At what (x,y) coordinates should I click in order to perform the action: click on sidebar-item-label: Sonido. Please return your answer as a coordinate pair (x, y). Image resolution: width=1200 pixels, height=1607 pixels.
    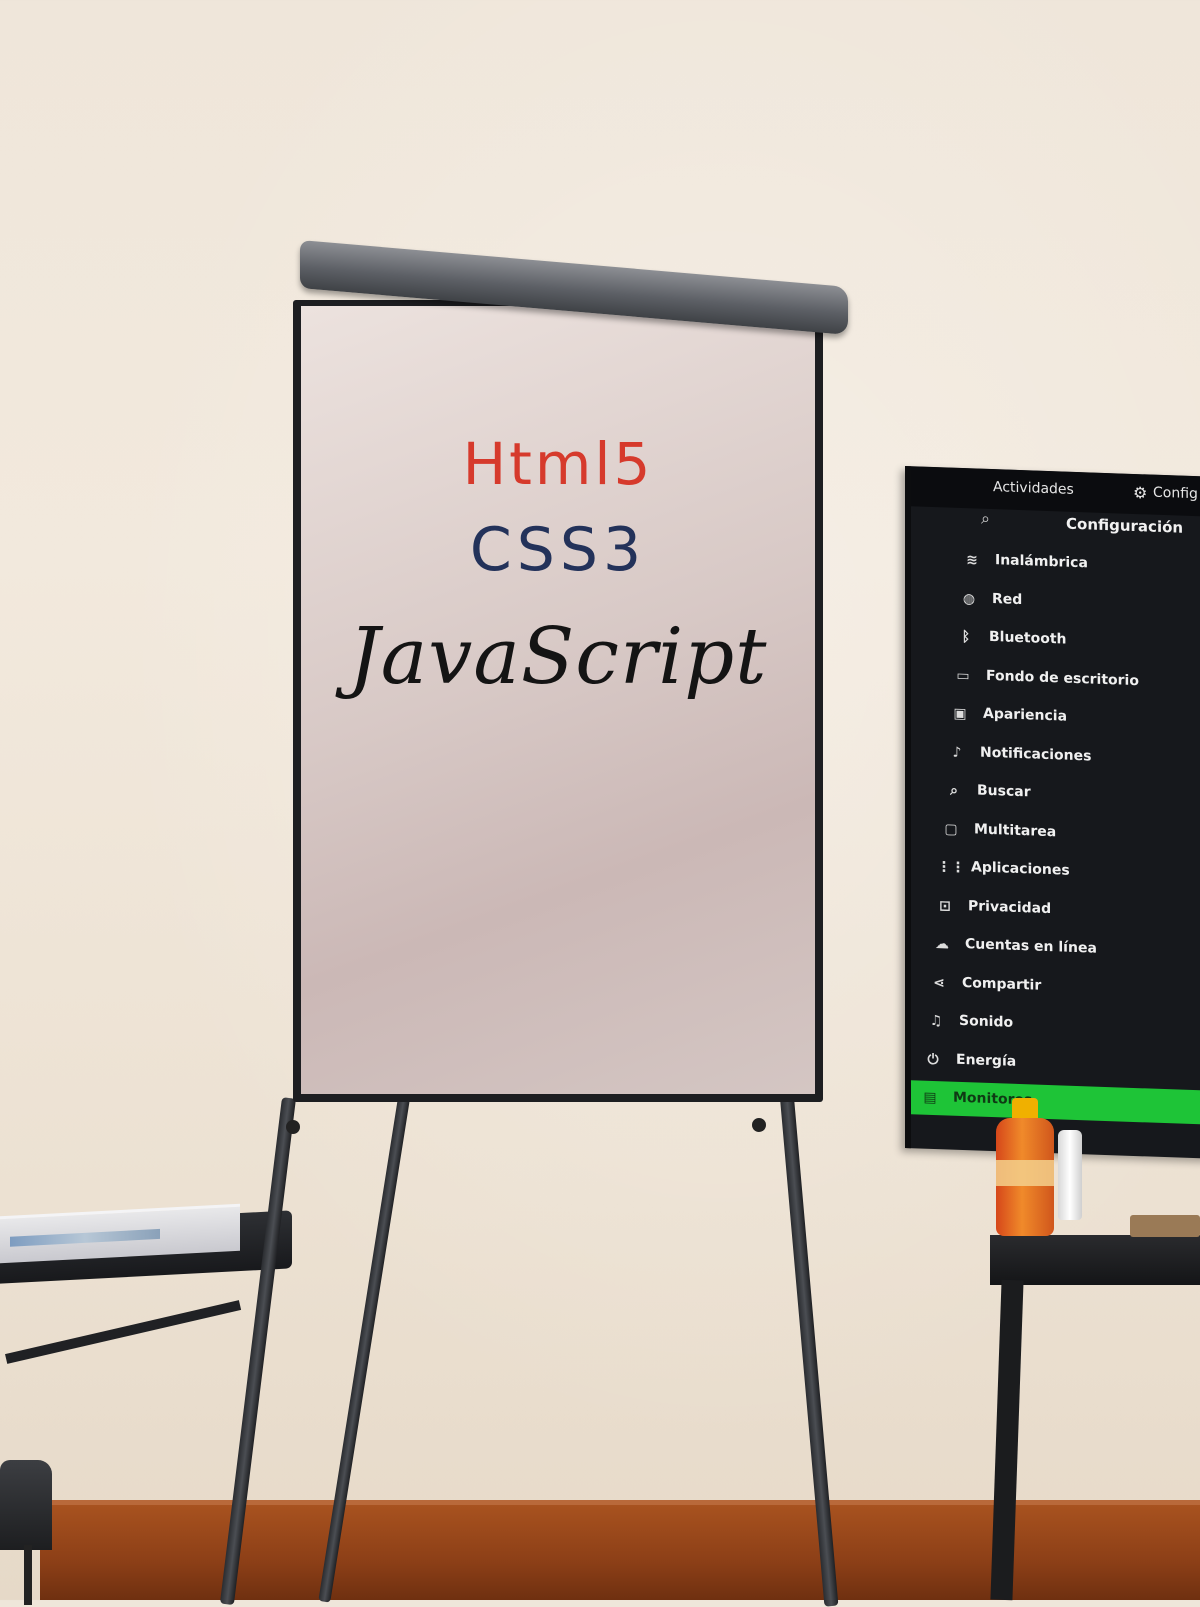
    Looking at the image, I should click on (986, 1021).